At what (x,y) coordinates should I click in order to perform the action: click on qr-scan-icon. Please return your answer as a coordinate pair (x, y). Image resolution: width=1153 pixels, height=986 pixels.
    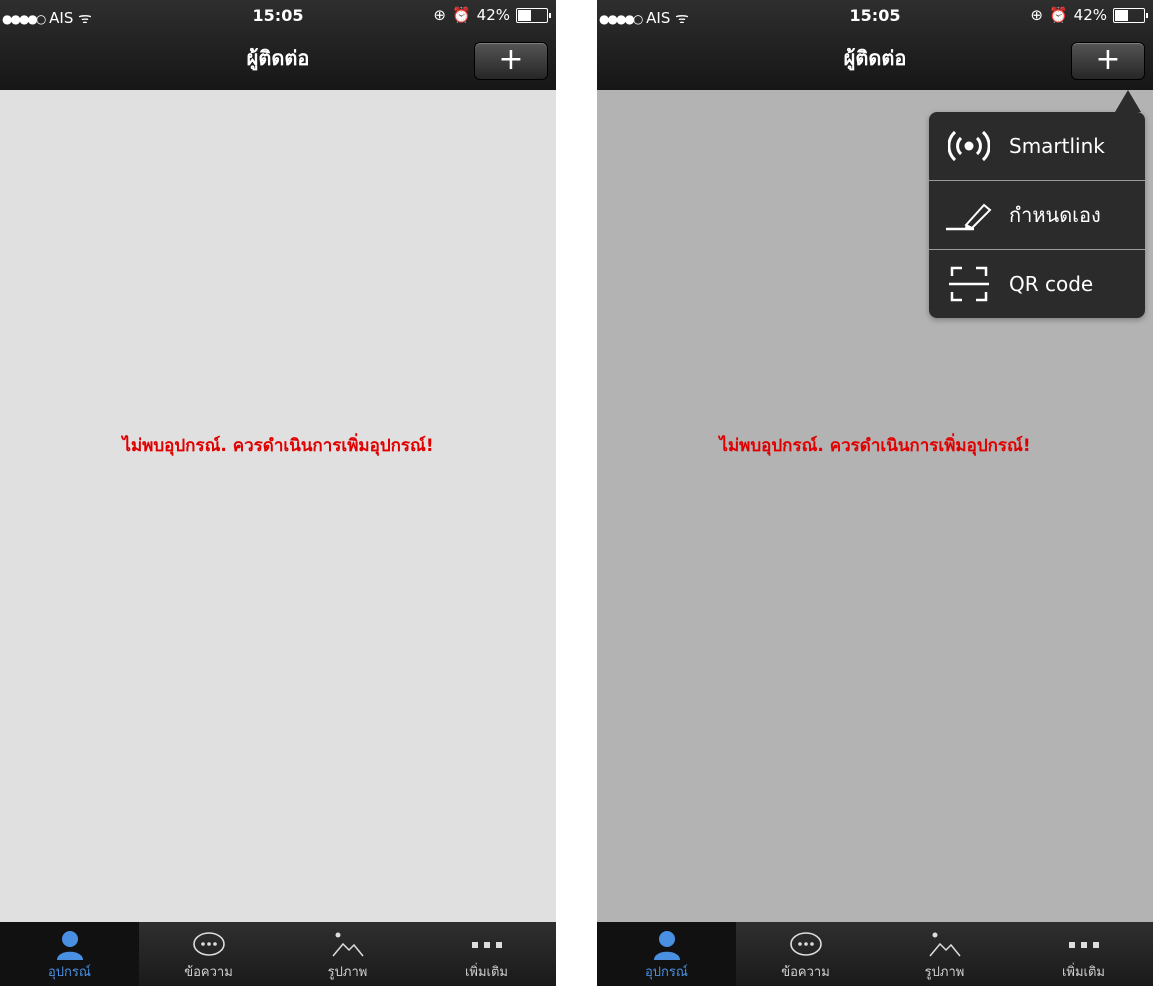
    Looking at the image, I should click on (969, 284).